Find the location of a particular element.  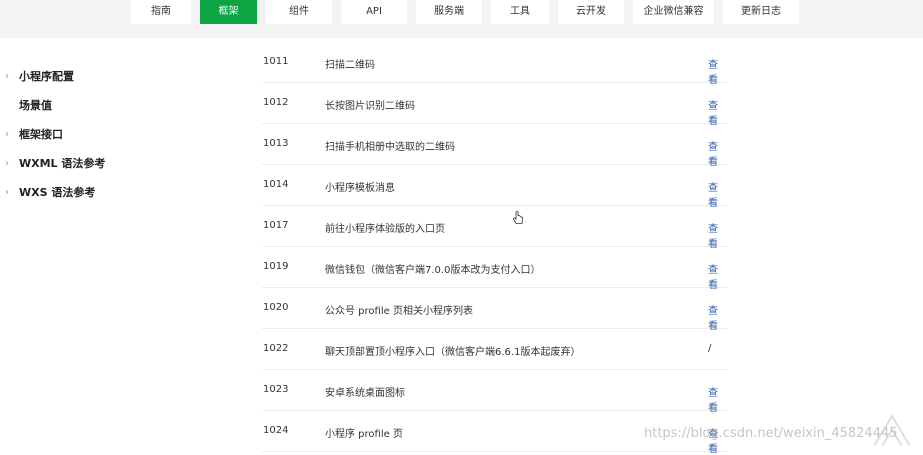

sidebar-item-label: WXS 语法参考 is located at coordinates (57, 192).